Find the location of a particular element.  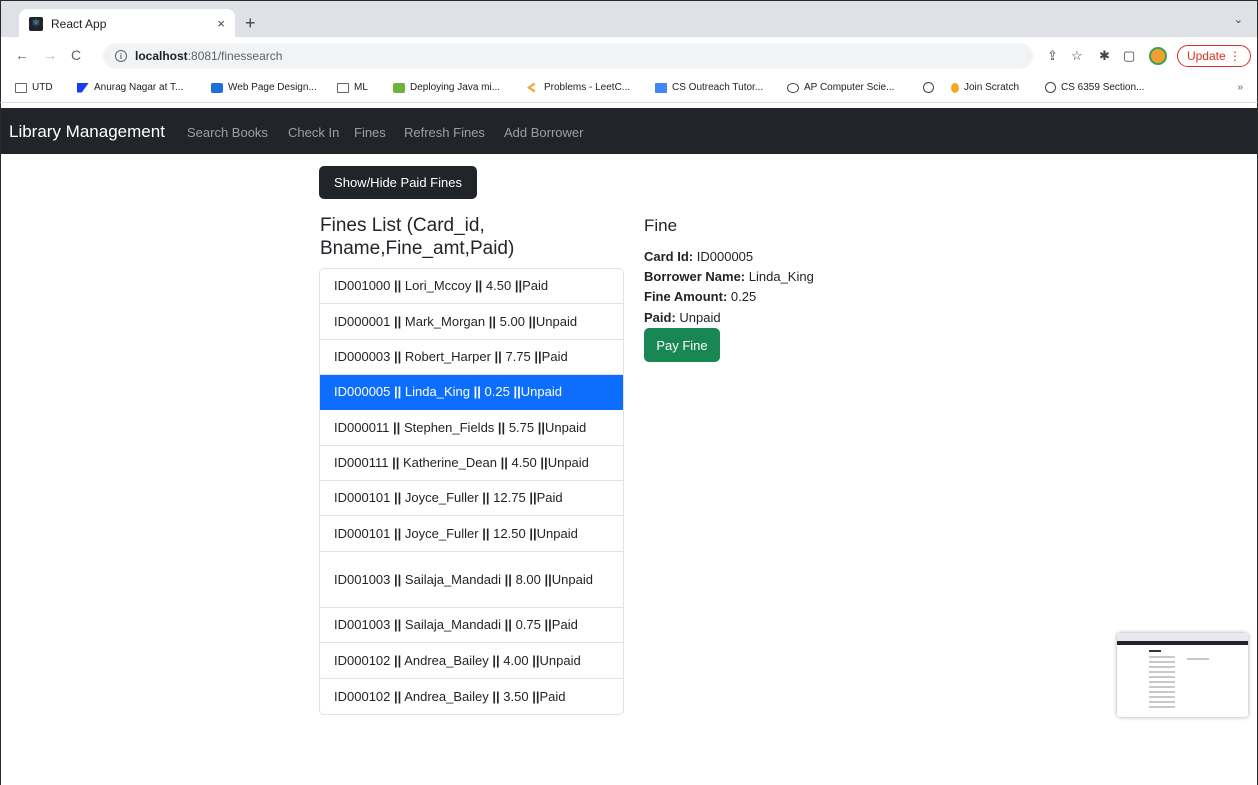

fine-amount: 5.75 is located at coordinates (521, 427).